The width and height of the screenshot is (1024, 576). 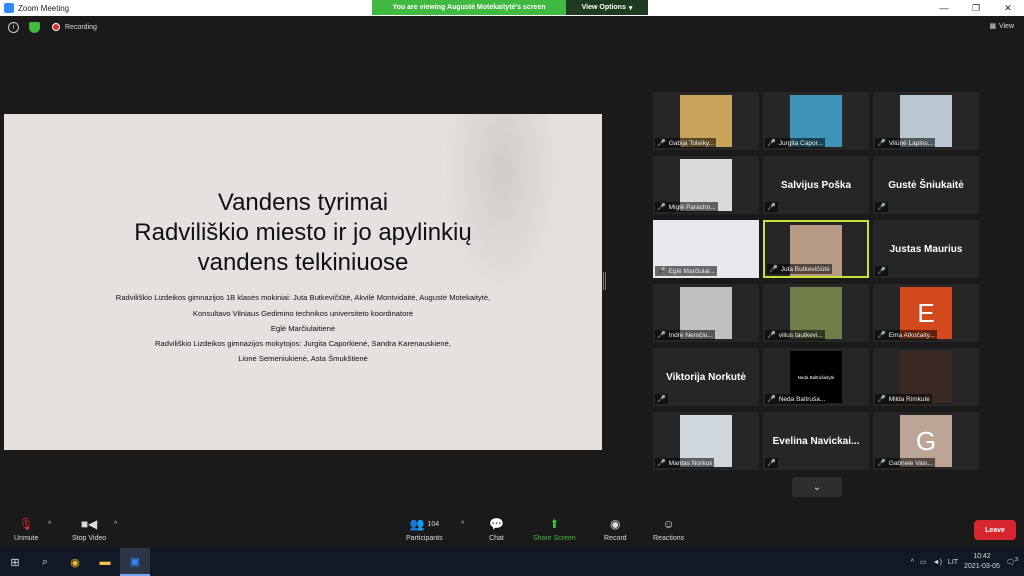 I want to click on unmute-label: Unmute, so click(x=26, y=538).